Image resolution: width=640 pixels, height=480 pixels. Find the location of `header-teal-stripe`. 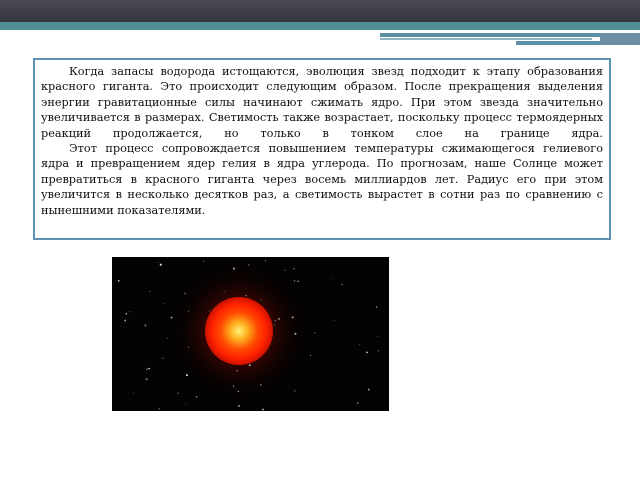

header-teal-stripe is located at coordinates (320, 26).